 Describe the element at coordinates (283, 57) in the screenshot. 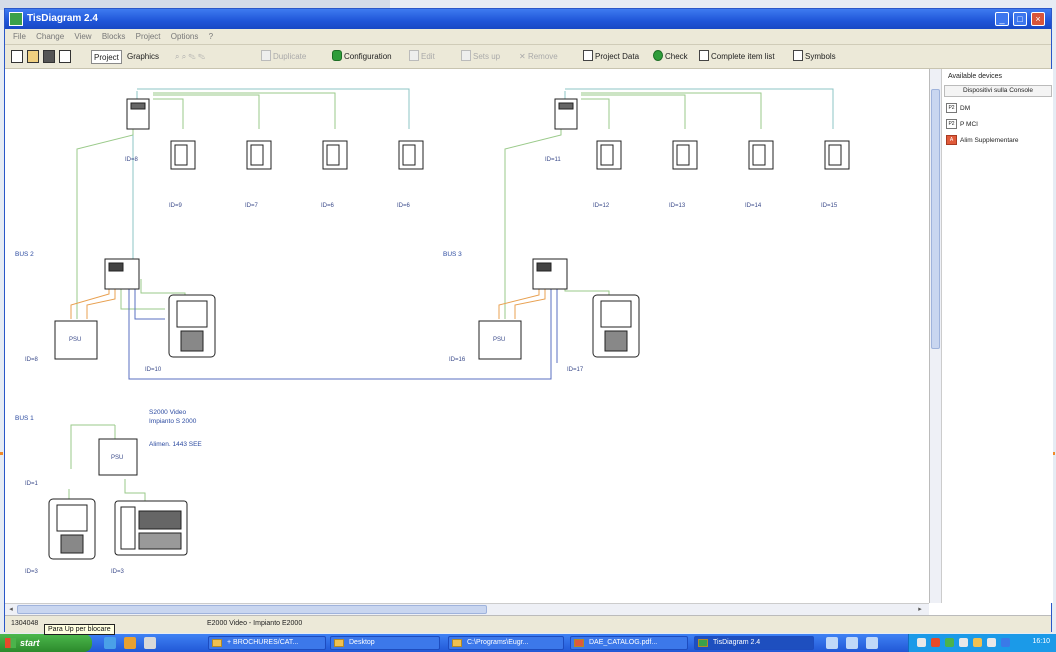

I see `duplicate-button: Duplicate` at that location.